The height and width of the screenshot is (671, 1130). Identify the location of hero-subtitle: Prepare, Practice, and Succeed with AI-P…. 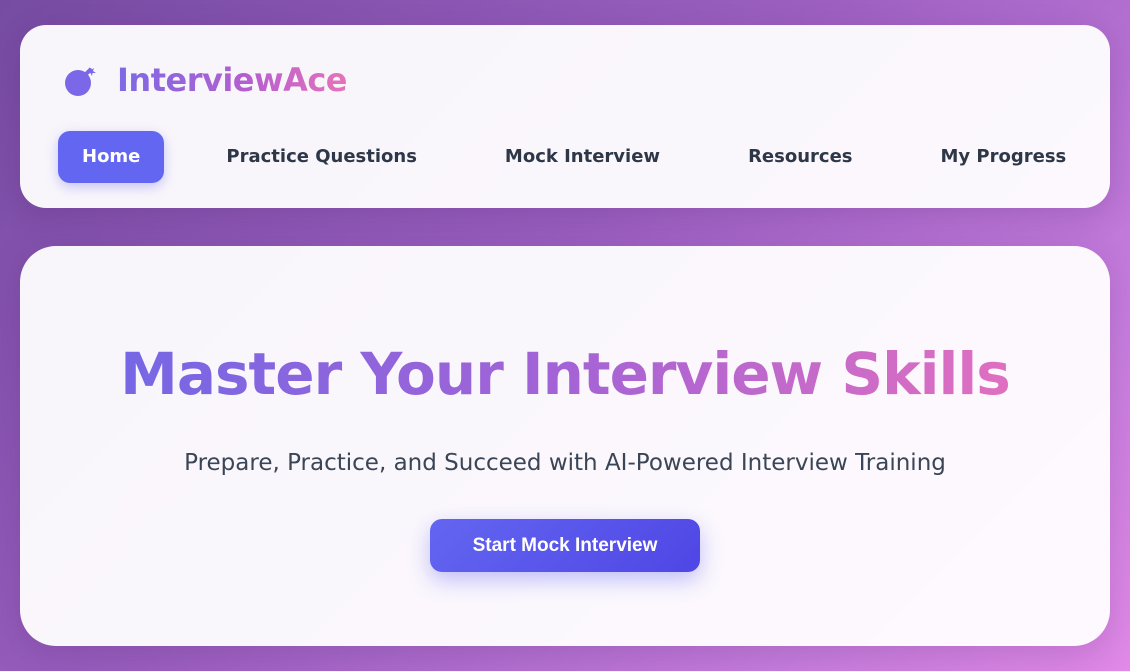
(565, 463).